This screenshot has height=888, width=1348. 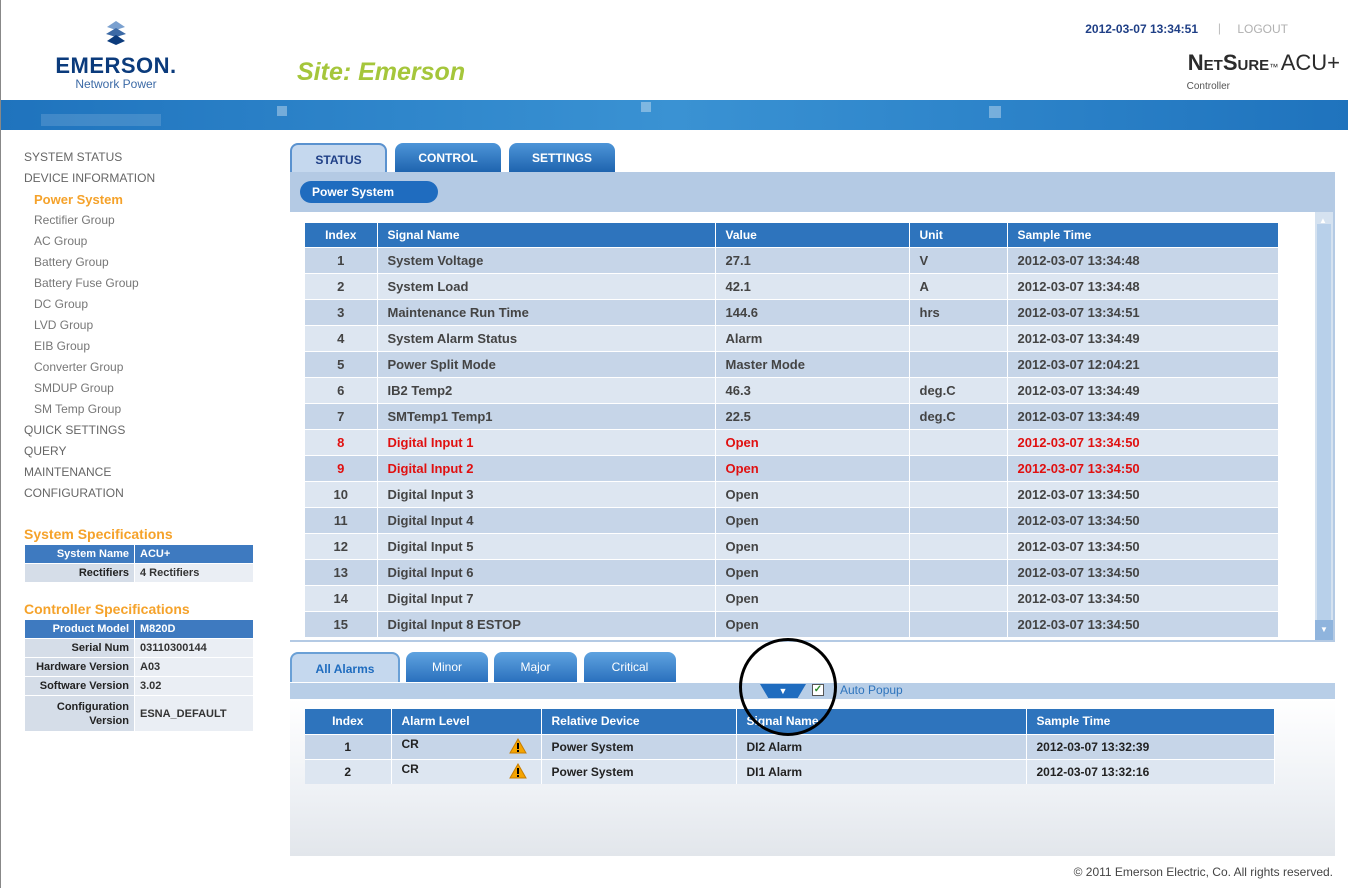 What do you see at coordinates (1093, 746) in the screenshot?
I see `cell-sample-time-text: 2012-03-07 13:32:39` at bounding box center [1093, 746].